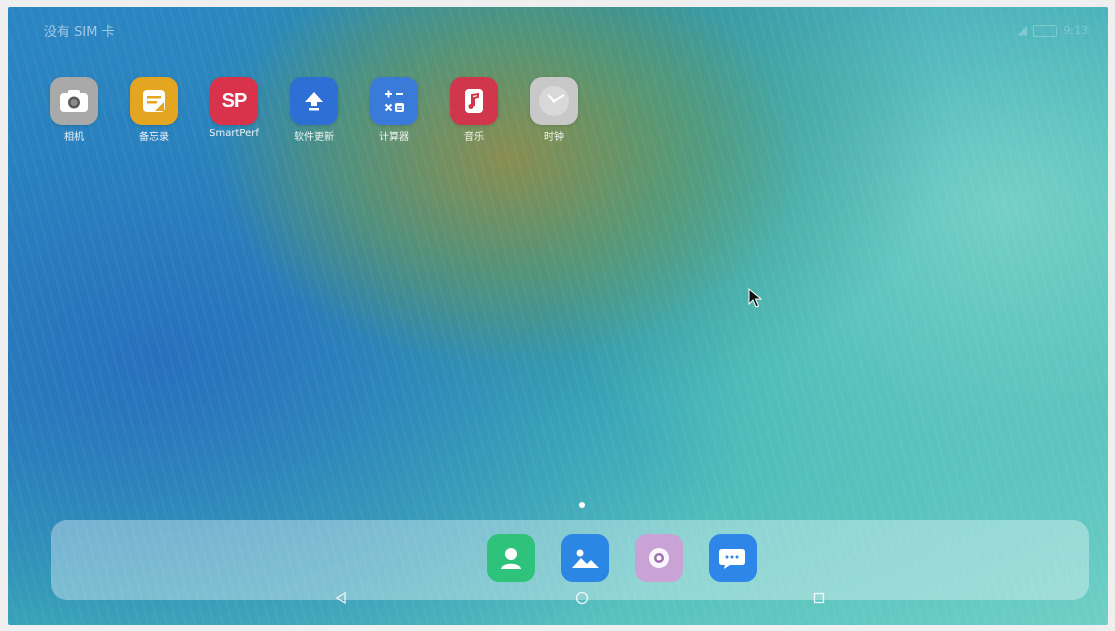 Image resolution: width=1115 pixels, height=631 pixels. What do you see at coordinates (558, 600) in the screenshot?
I see `navigation-bar` at bounding box center [558, 600].